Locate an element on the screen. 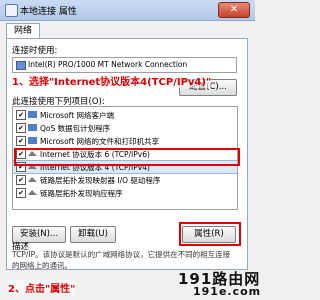 The image size is (320, 300). highlight-properties-box is located at coordinates (210, 234).